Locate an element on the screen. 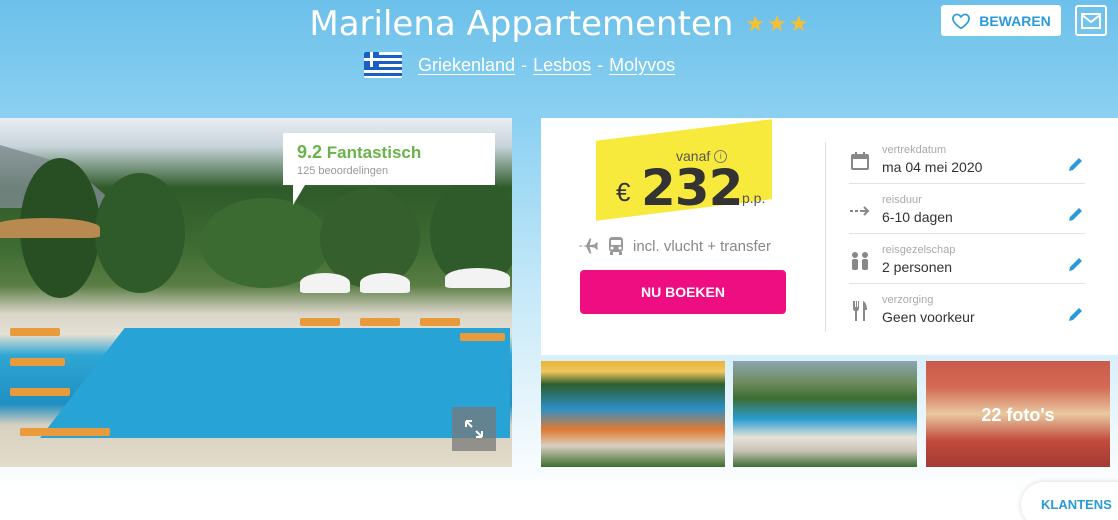  option-value: ma 04 mei 2020 is located at coordinates (932, 167).